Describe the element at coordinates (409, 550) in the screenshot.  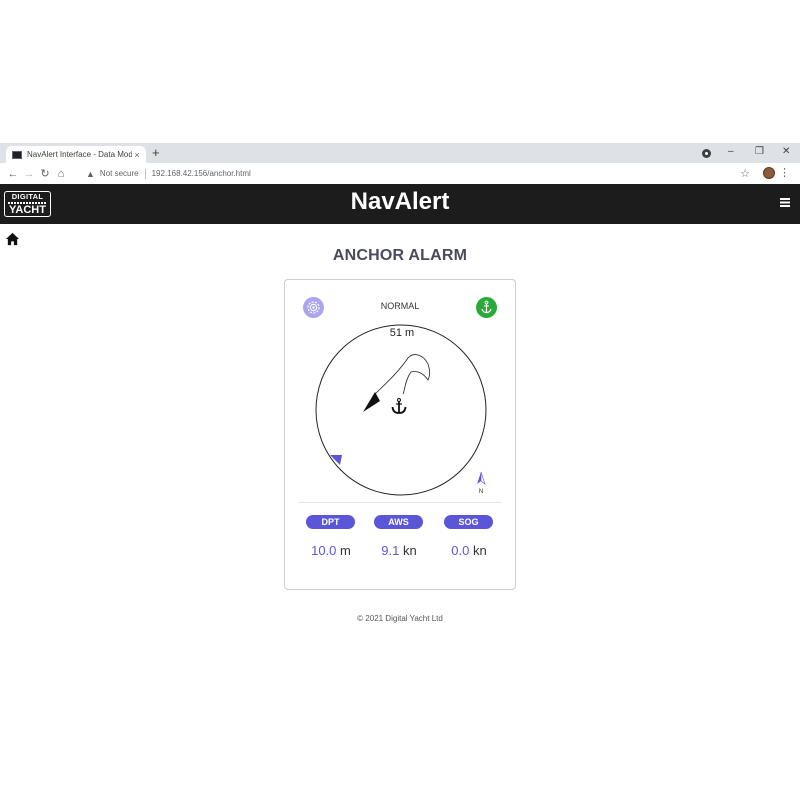
I see `aws-unit: kn` at that location.